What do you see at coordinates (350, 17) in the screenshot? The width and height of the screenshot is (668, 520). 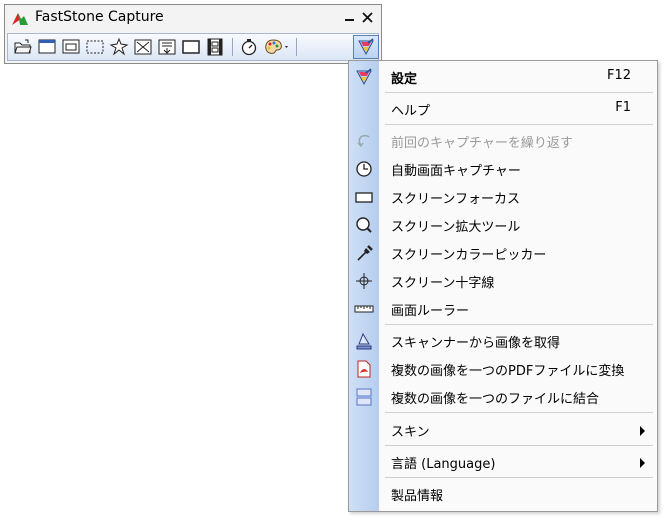 I see `minimize-icon` at bounding box center [350, 17].